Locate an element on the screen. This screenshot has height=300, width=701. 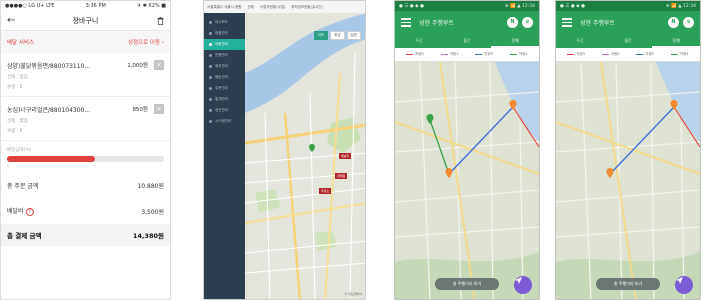
sidebar-item: 통계관리 is located at coordinates (224, 99).